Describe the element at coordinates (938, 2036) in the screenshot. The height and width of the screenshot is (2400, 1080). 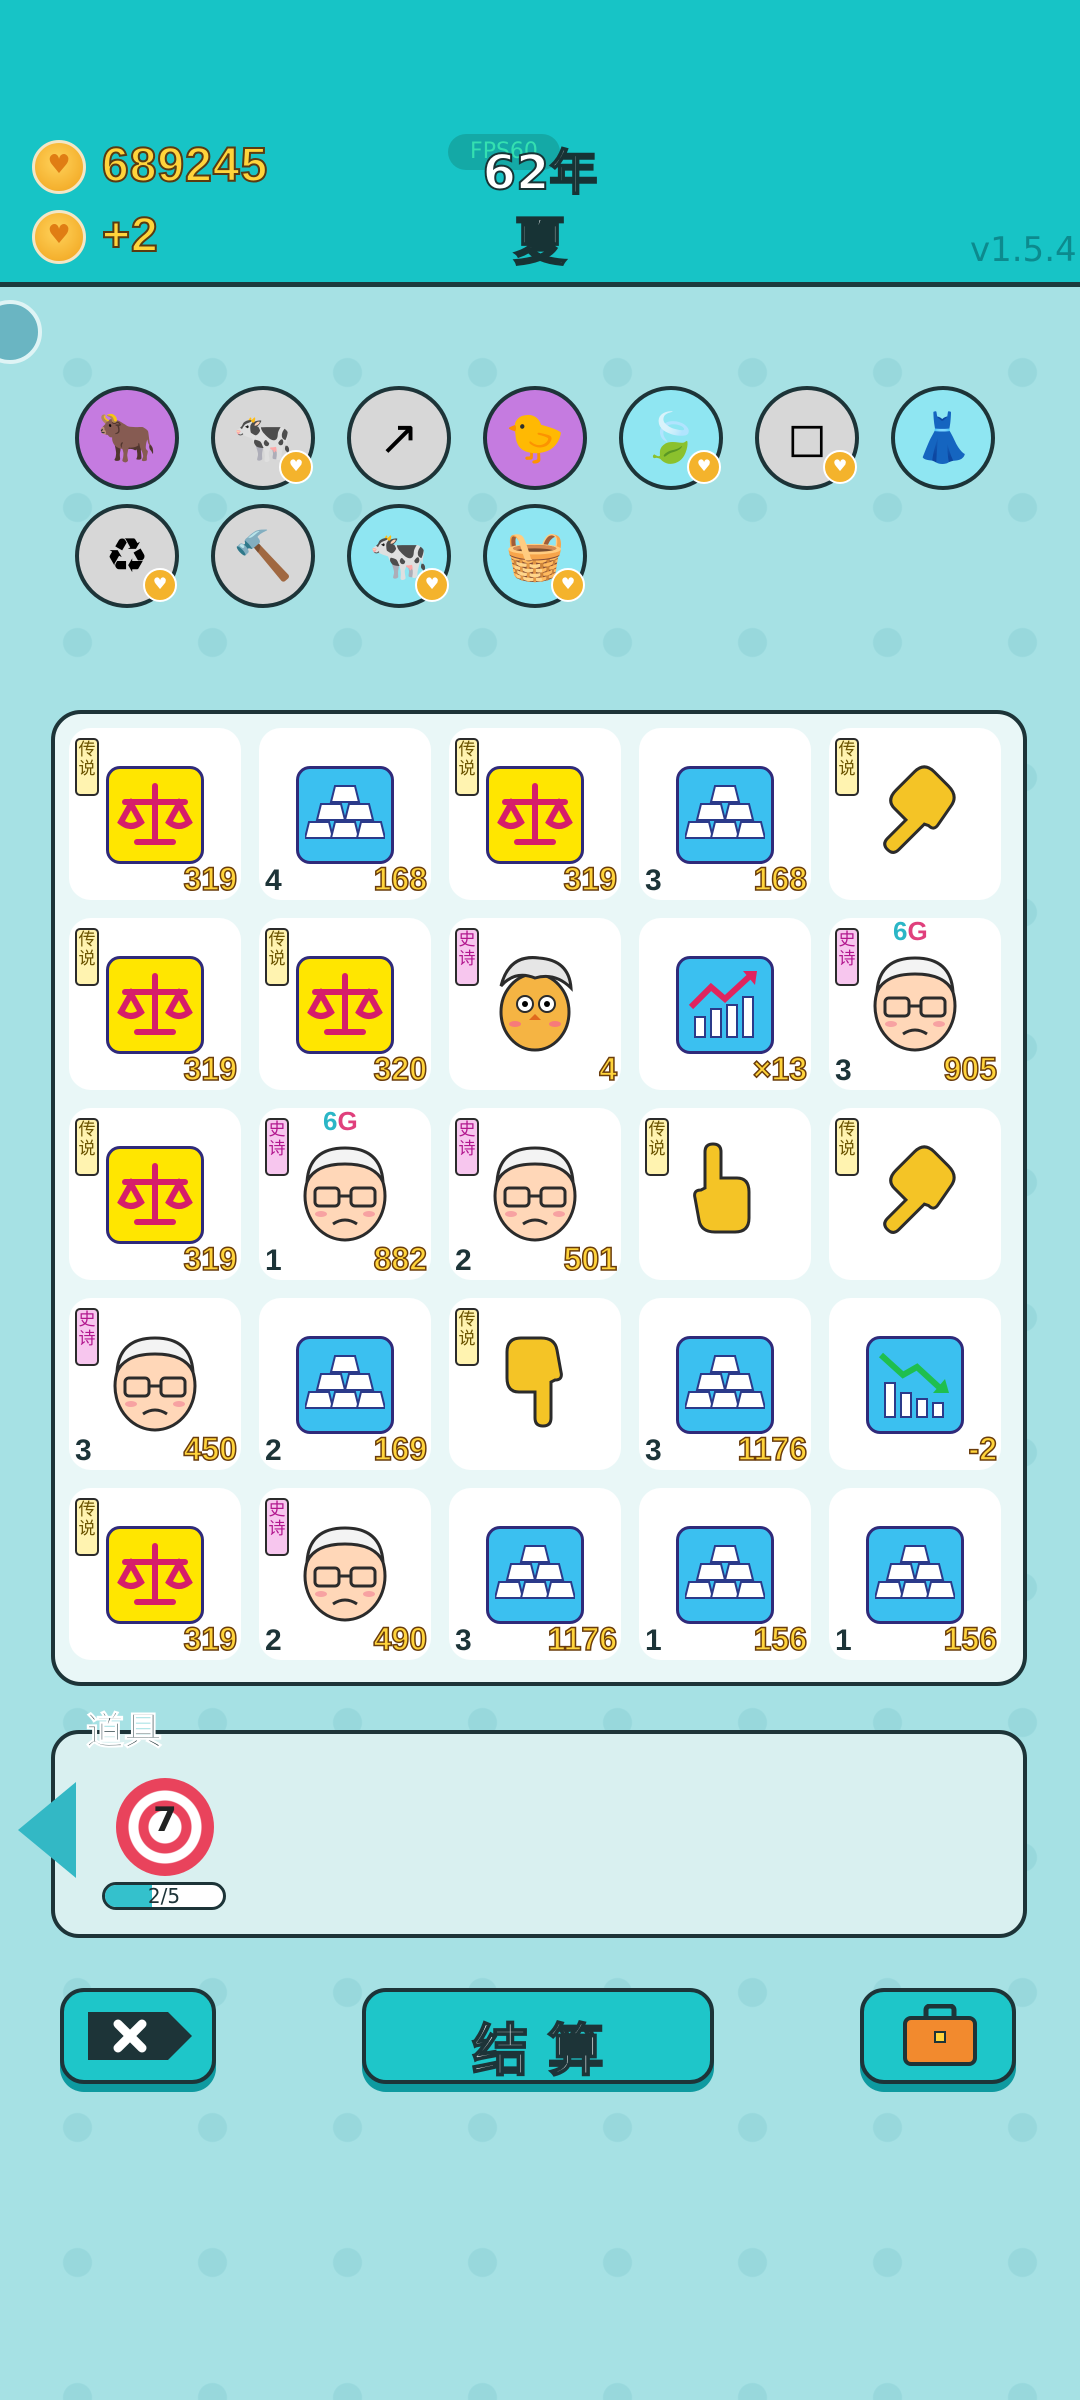
I see `bag-button` at that location.